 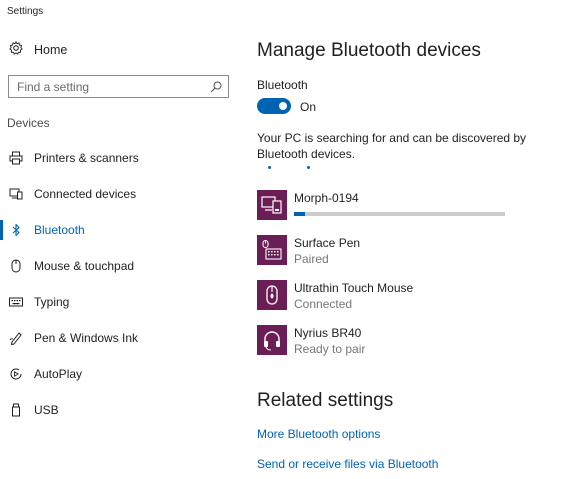 What do you see at coordinates (86, 158) in the screenshot?
I see `sidebar-item-label: Printers & scanners` at bounding box center [86, 158].